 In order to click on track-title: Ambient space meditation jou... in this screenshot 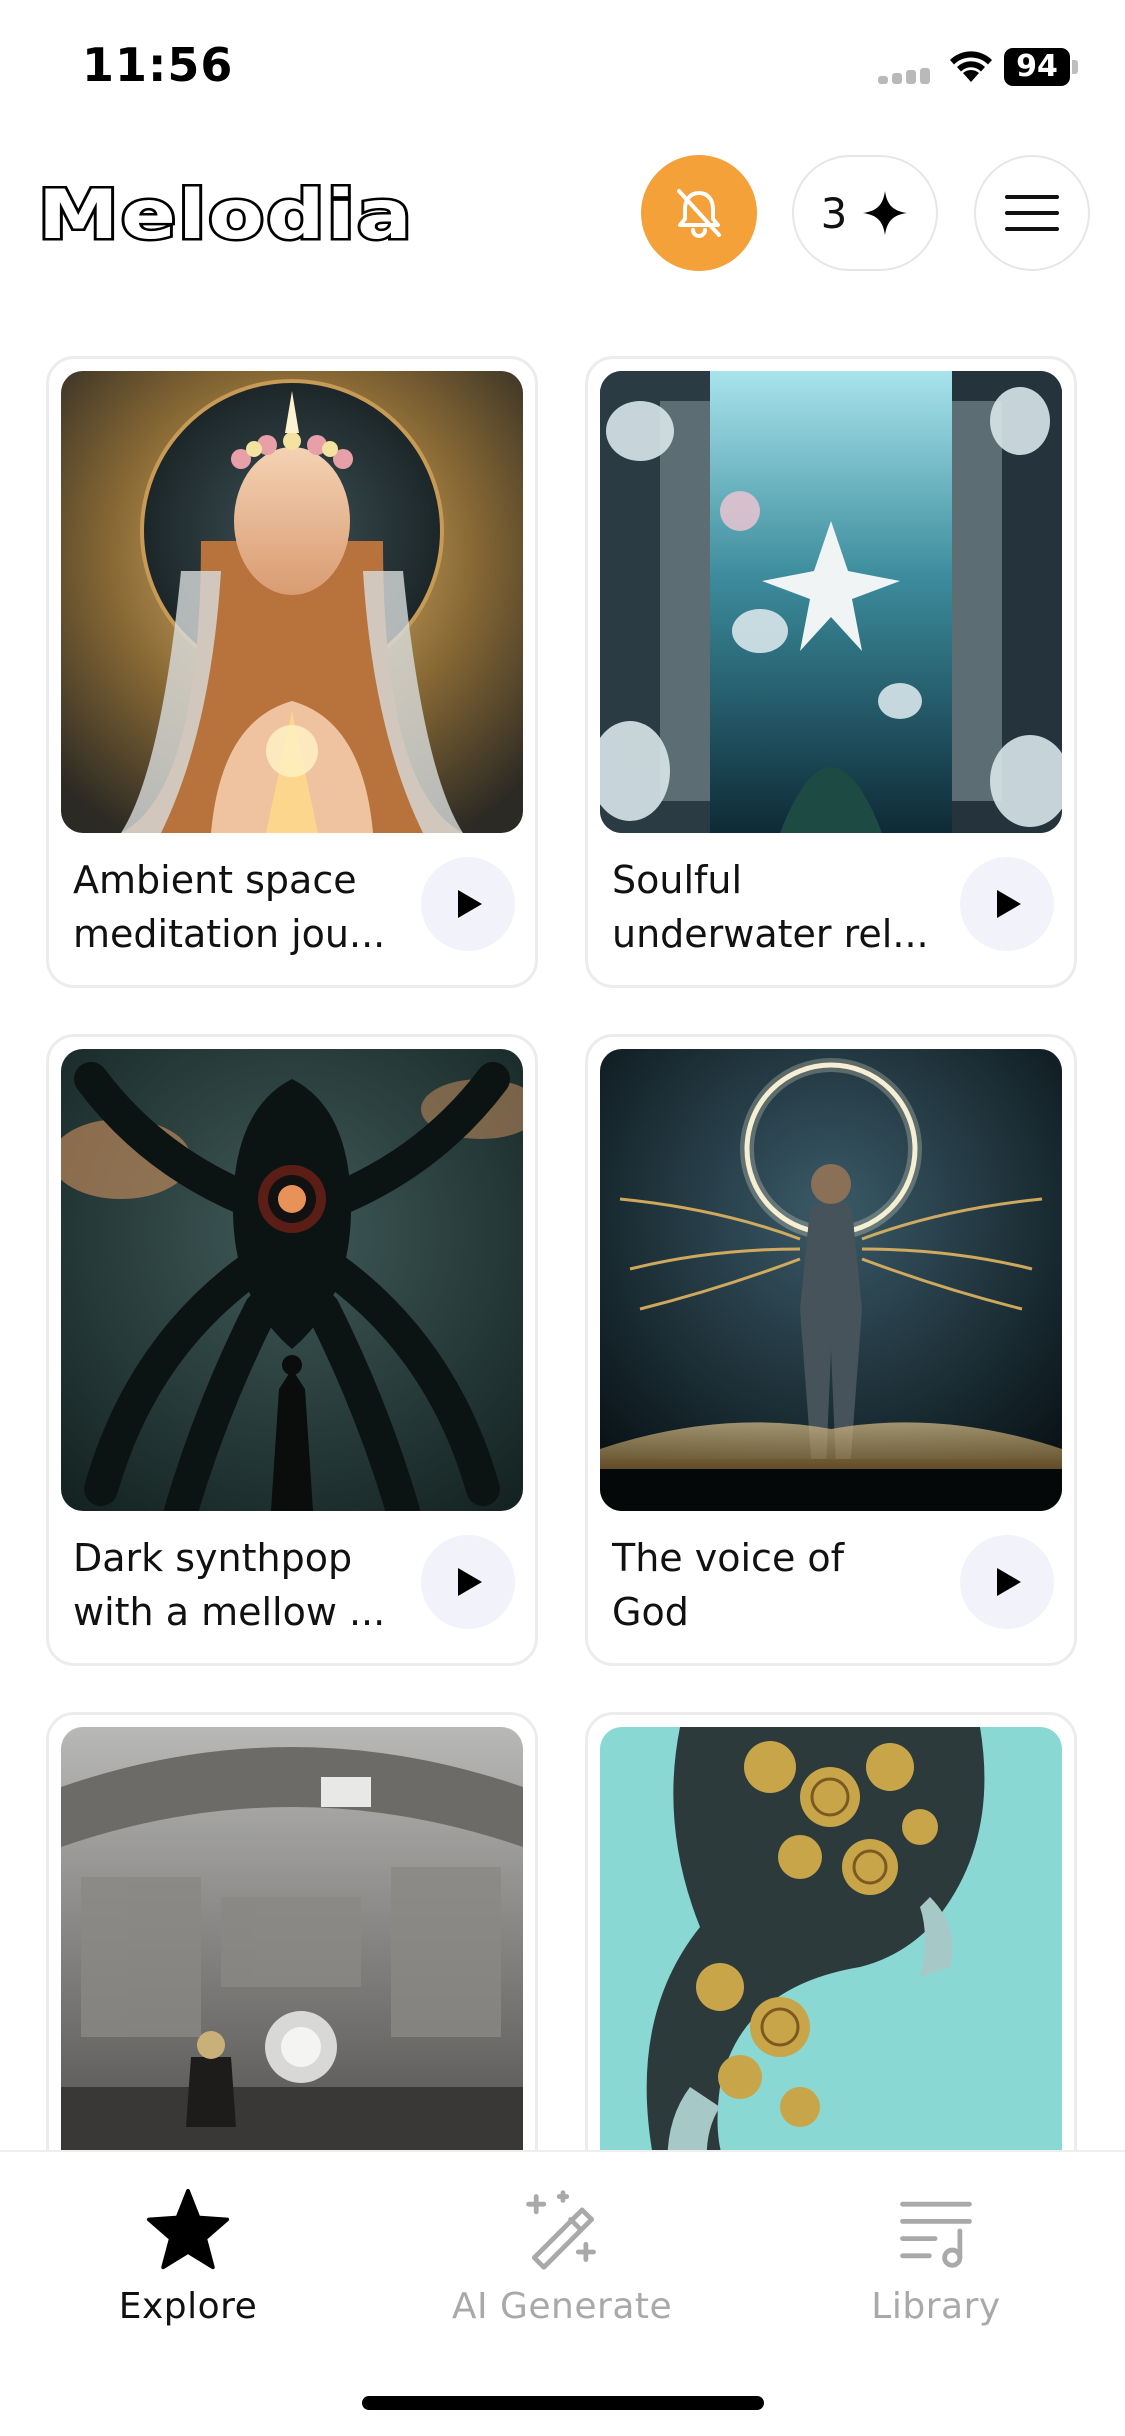, I will do `click(229, 907)`.